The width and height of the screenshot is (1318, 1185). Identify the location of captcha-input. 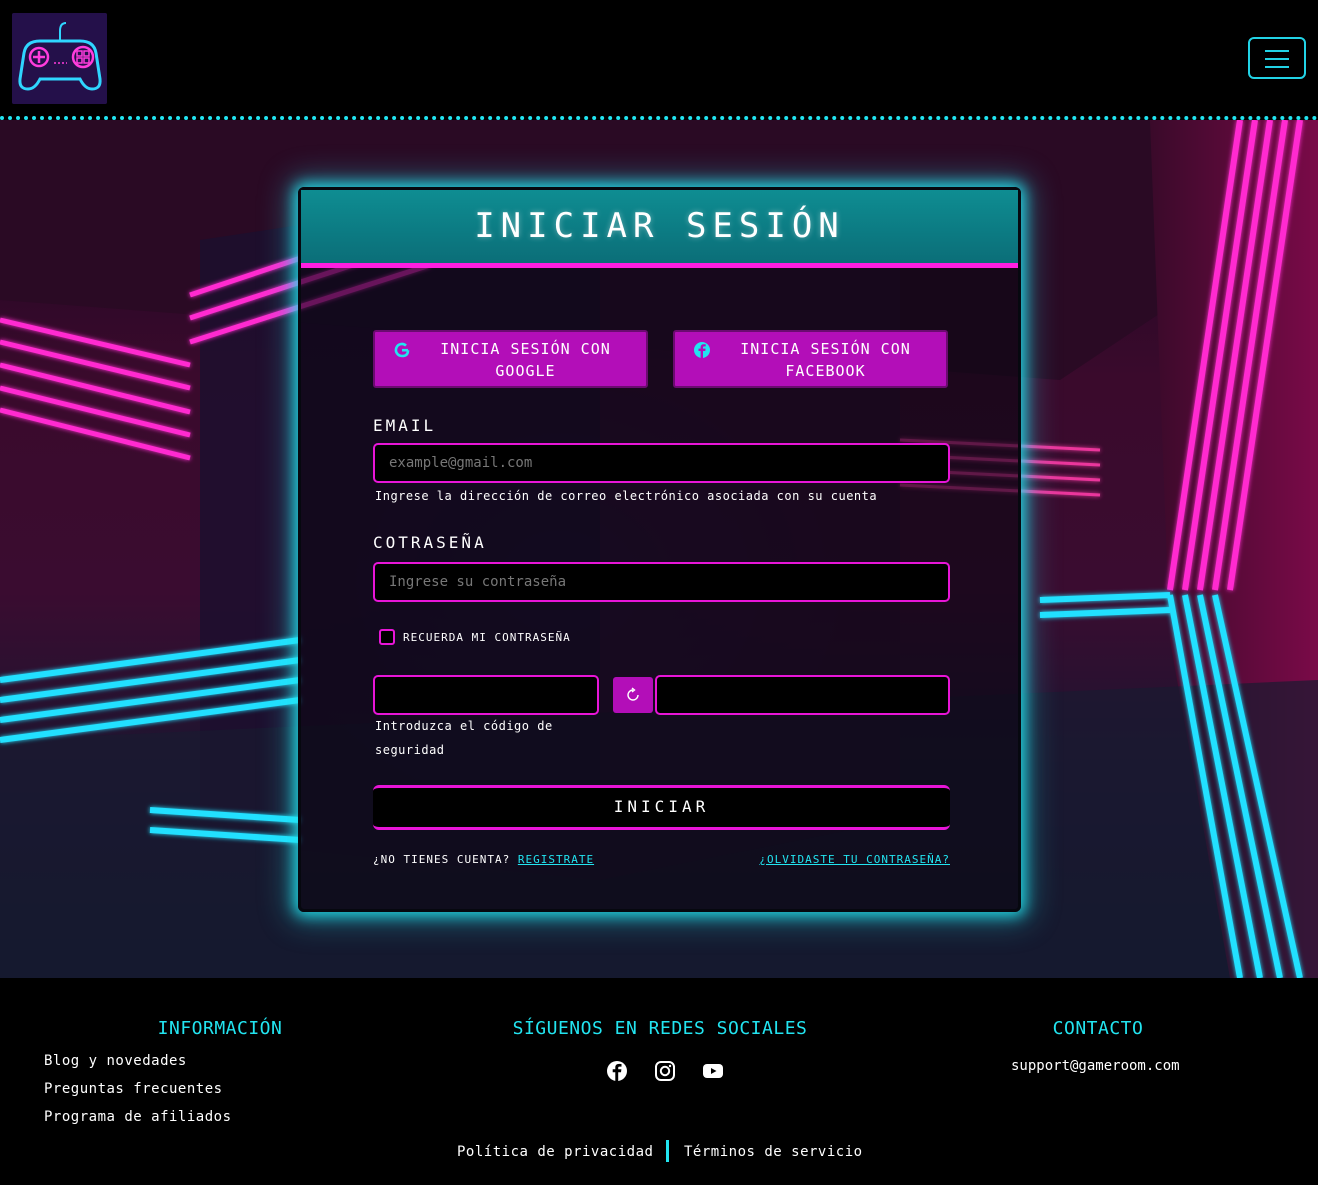
(486, 695).